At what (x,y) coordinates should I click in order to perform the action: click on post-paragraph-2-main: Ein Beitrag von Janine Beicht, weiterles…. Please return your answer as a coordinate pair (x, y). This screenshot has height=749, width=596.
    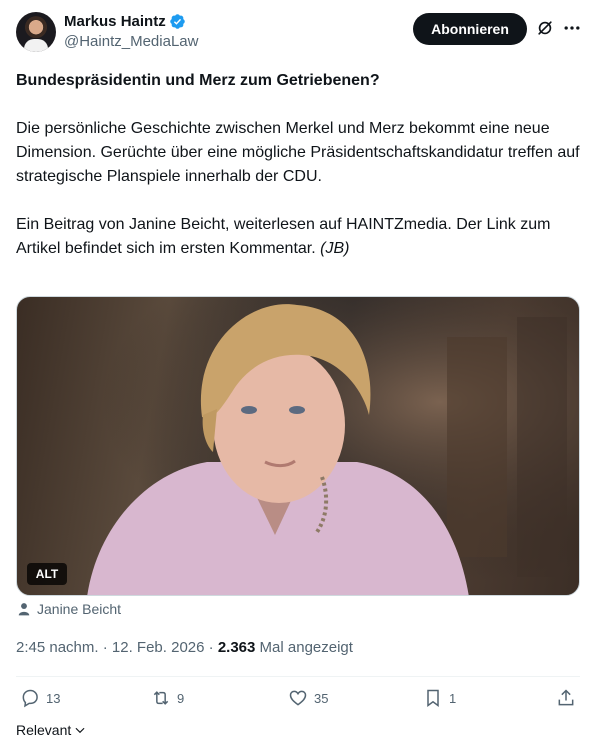
    Looking at the image, I should click on (283, 236).